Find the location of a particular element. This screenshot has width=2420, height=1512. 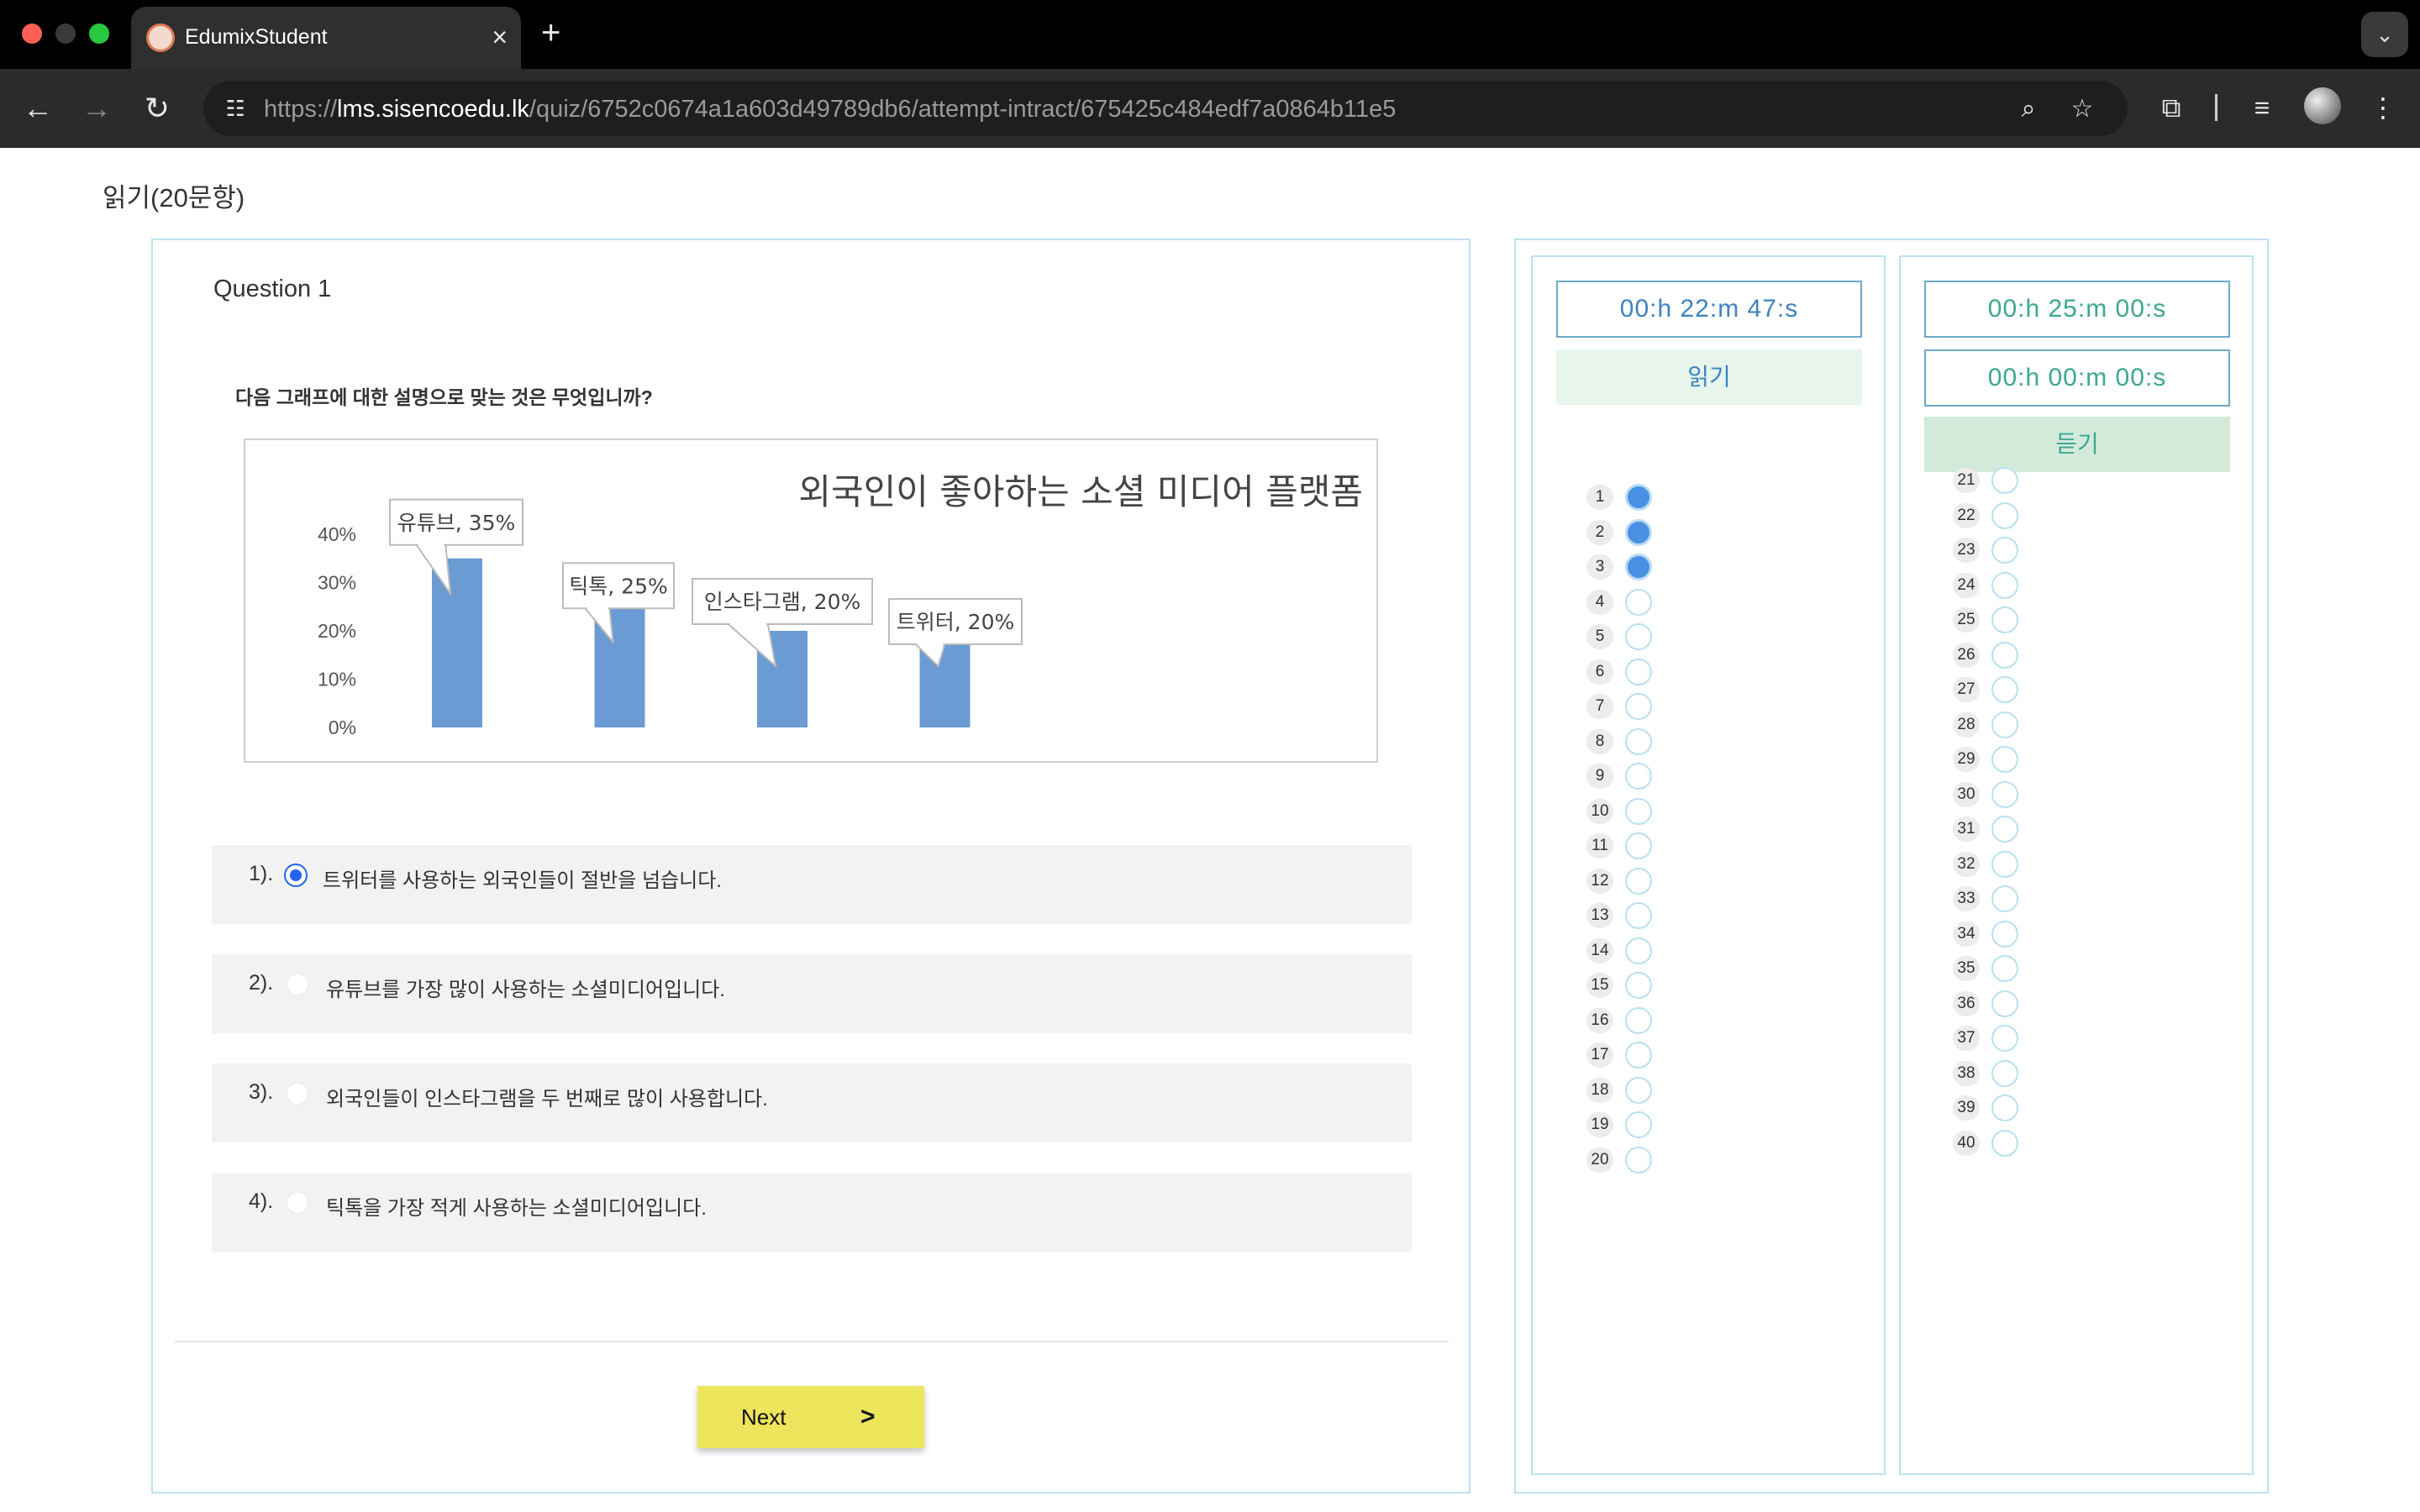

question-nav-item: 6 is located at coordinates (1636, 672).